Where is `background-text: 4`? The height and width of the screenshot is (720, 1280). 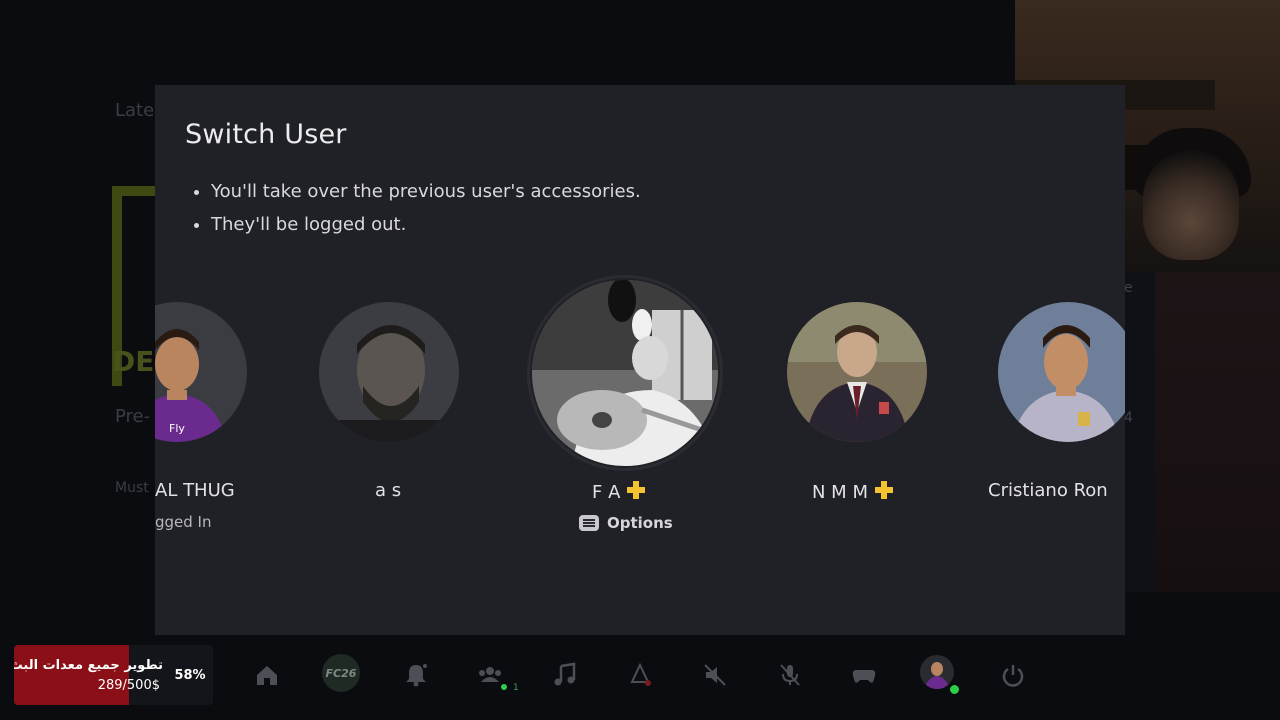 background-text: 4 is located at coordinates (1128, 418).